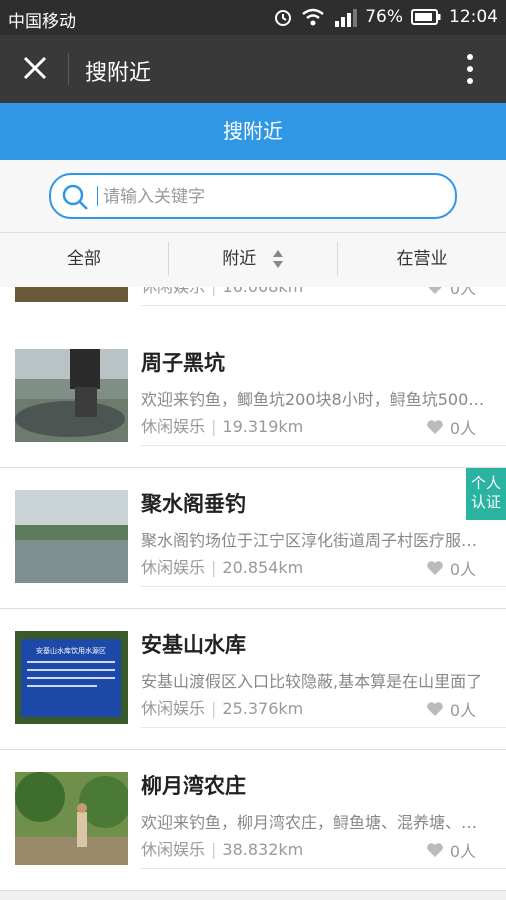  Describe the element at coordinates (315, 399) in the screenshot. I see `item-description: 欢迎来钓鱼，鲫鱼坑200块8小时，鲟鱼坑500块8小时` at that location.